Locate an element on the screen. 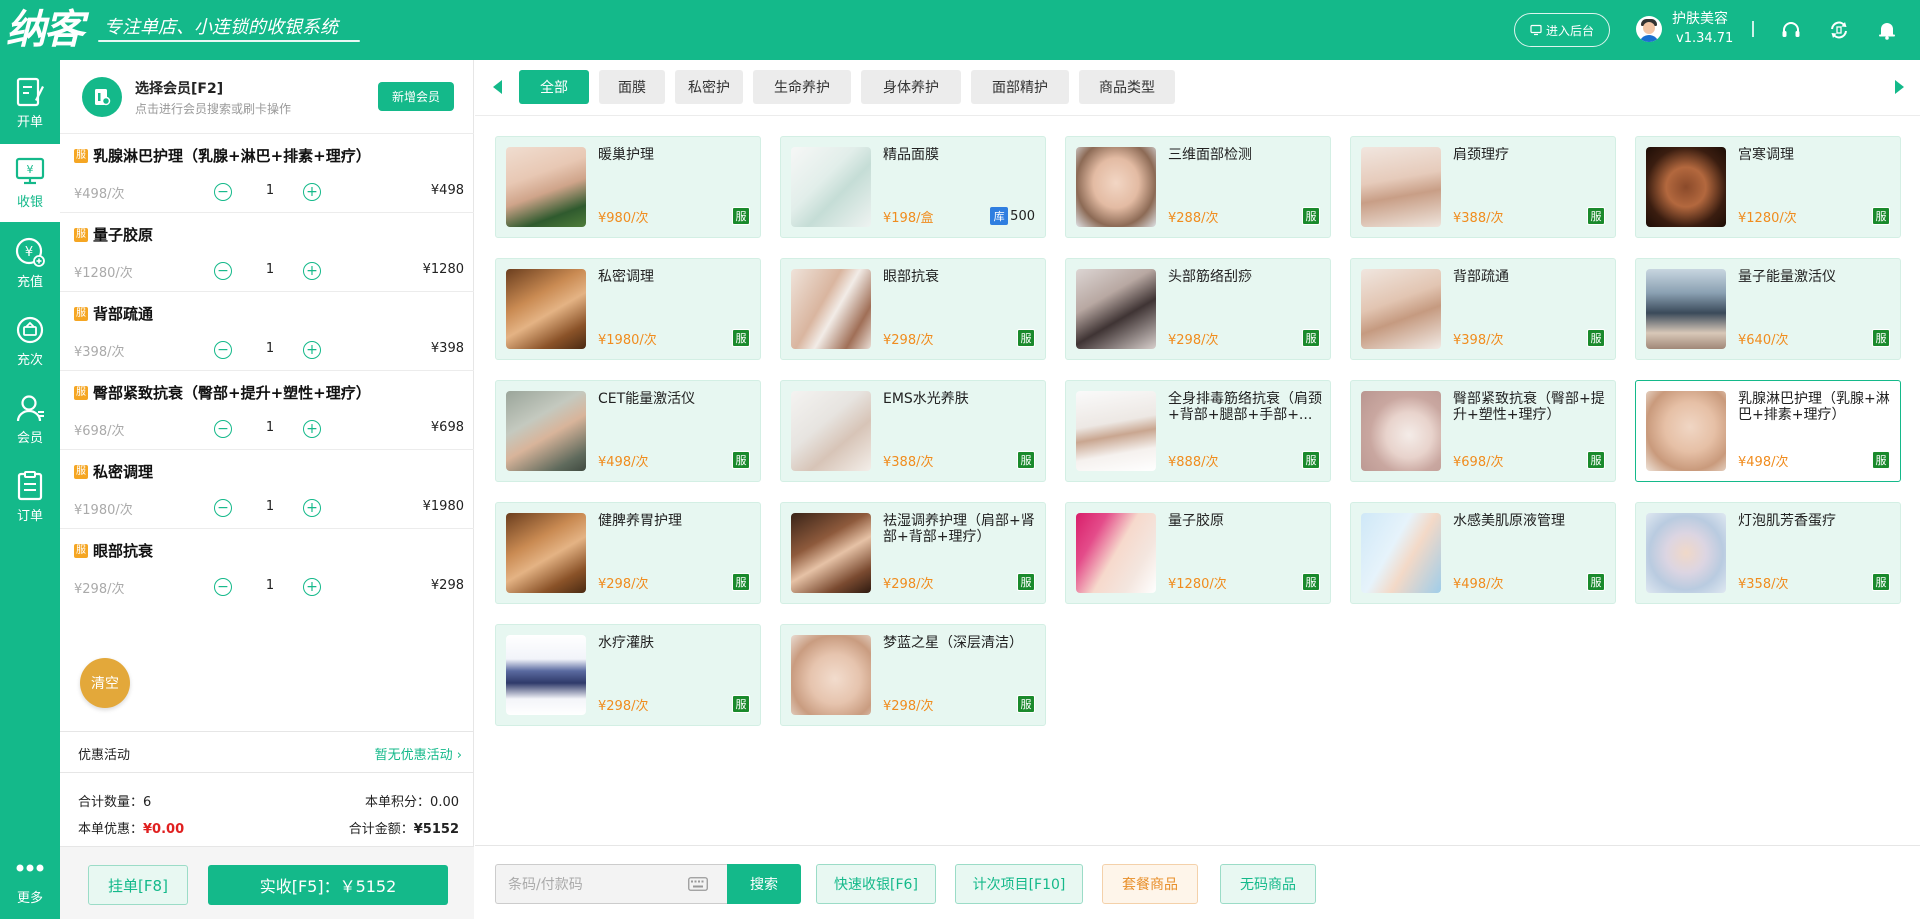 The height and width of the screenshot is (919, 1920). tab-life-care: 生命养护 is located at coordinates (802, 87).